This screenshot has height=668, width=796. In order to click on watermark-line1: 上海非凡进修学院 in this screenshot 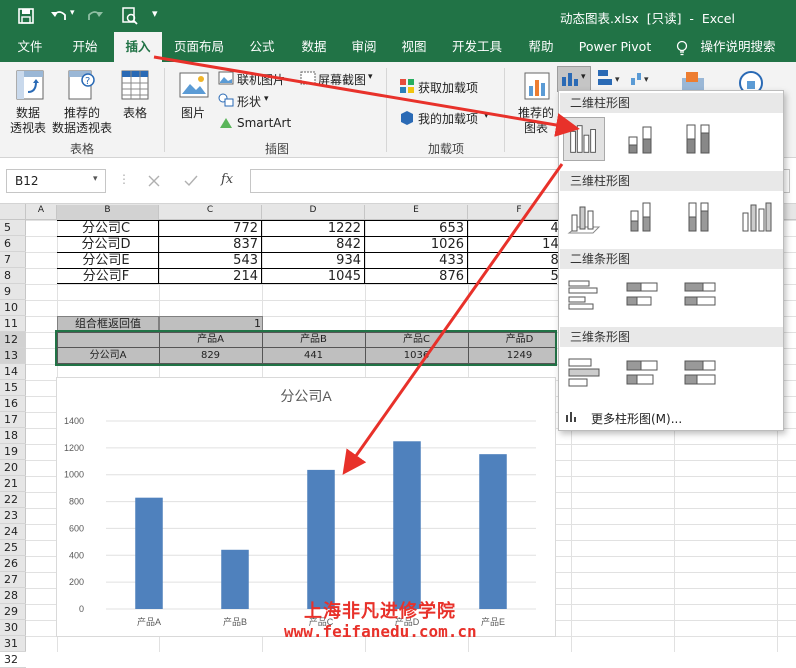, I will do `click(380, 611)`.